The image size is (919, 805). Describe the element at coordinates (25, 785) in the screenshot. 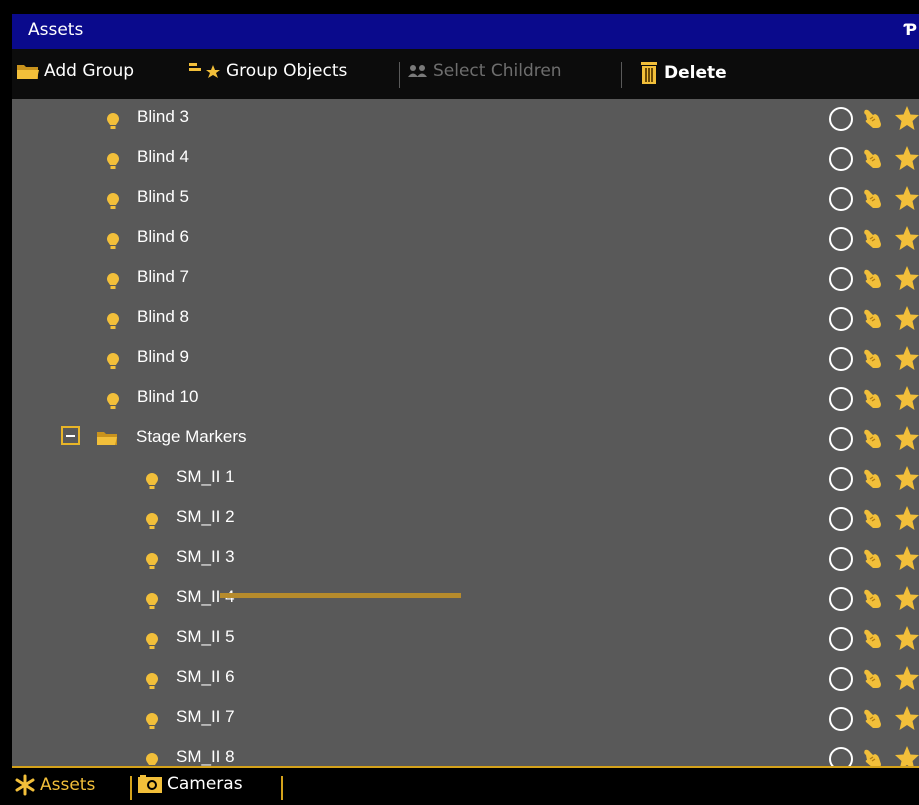

I see `asterisk-icon` at that location.